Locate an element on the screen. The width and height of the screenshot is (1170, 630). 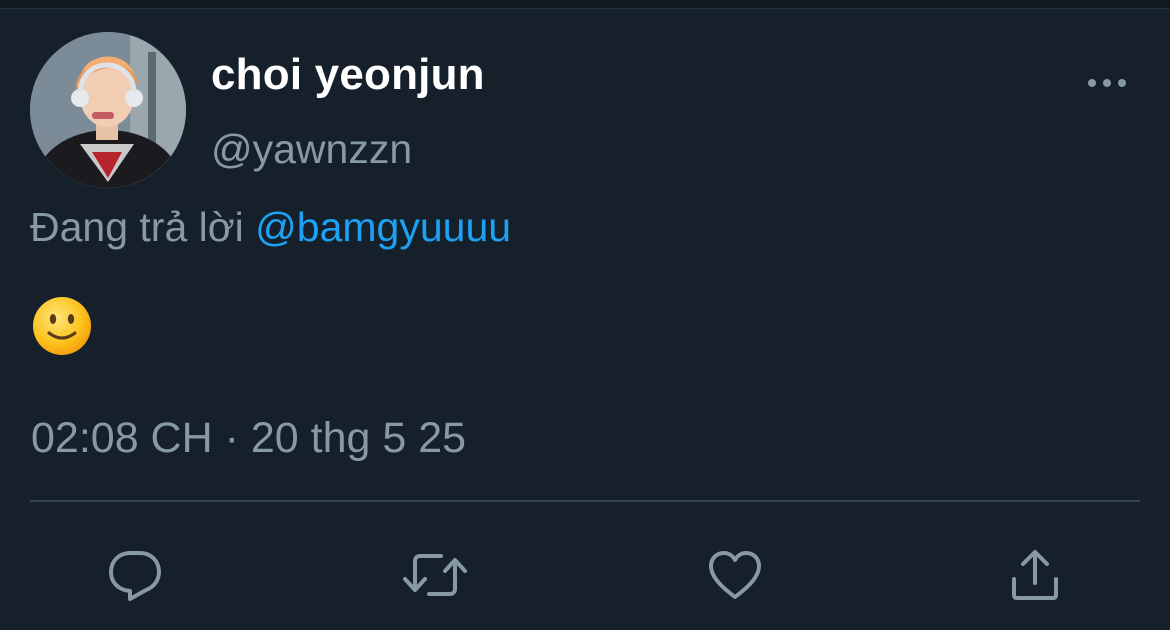
share-button is located at coordinates (1035, 575).